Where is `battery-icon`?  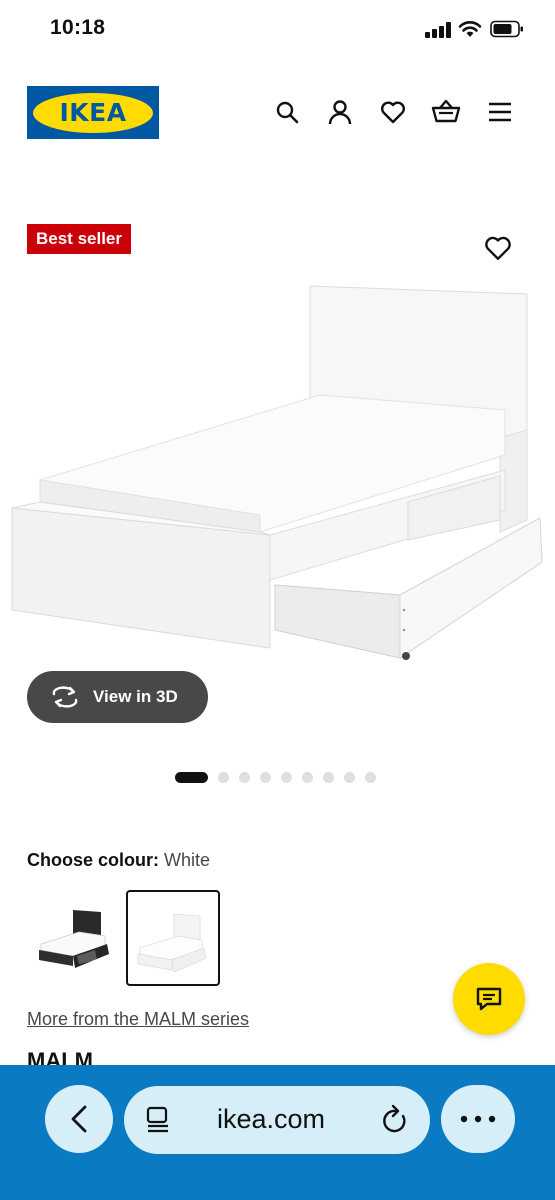
battery-icon is located at coordinates (507, 29).